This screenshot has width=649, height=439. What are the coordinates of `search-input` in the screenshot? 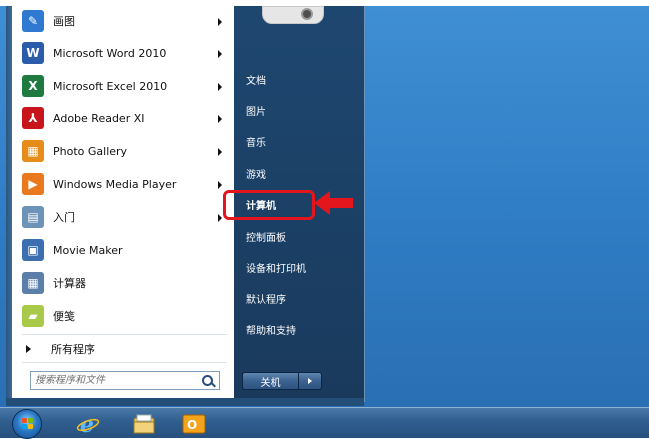 It's located at (113, 380).